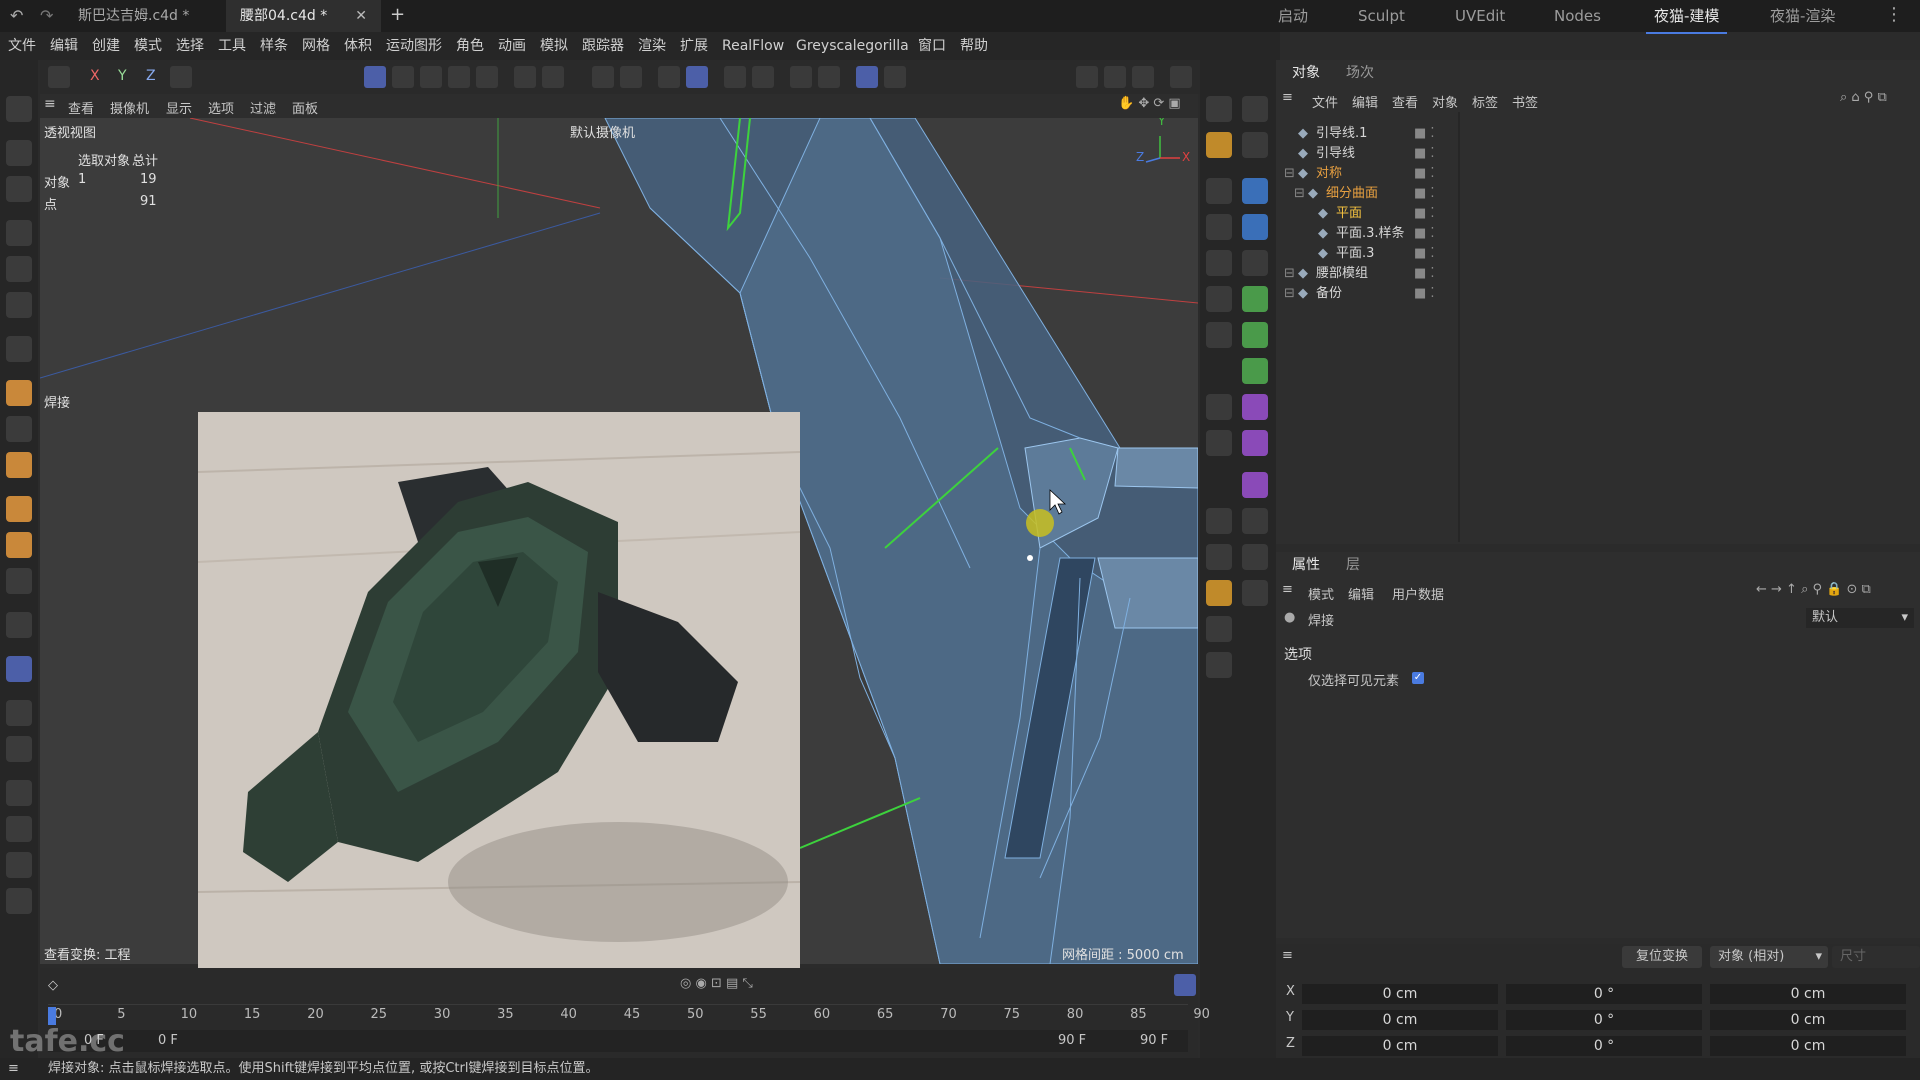 The image size is (1920, 1080). What do you see at coordinates (1219, 665) in the screenshot?
I see `axis-icon` at bounding box center [1219, 665].